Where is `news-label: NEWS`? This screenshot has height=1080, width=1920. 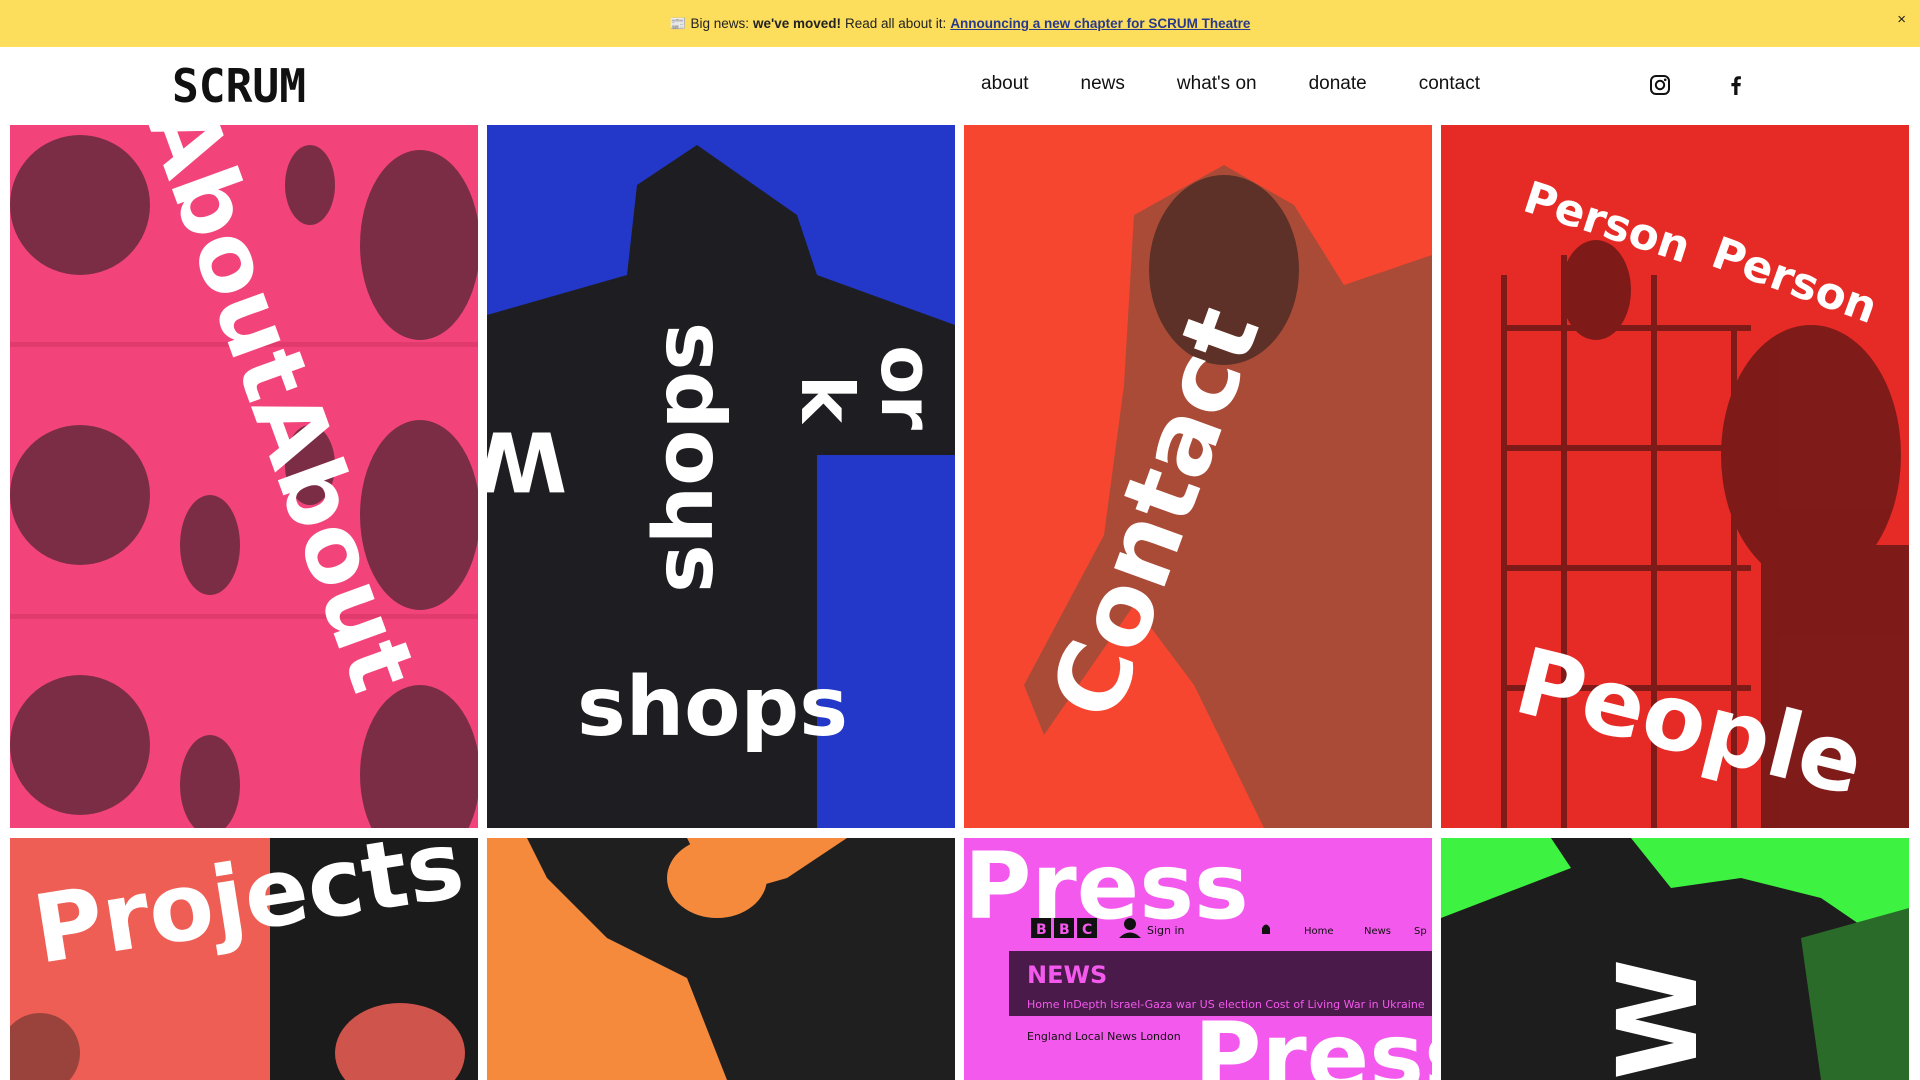
news-label: NEWS is located at coordinates (1067, 975).